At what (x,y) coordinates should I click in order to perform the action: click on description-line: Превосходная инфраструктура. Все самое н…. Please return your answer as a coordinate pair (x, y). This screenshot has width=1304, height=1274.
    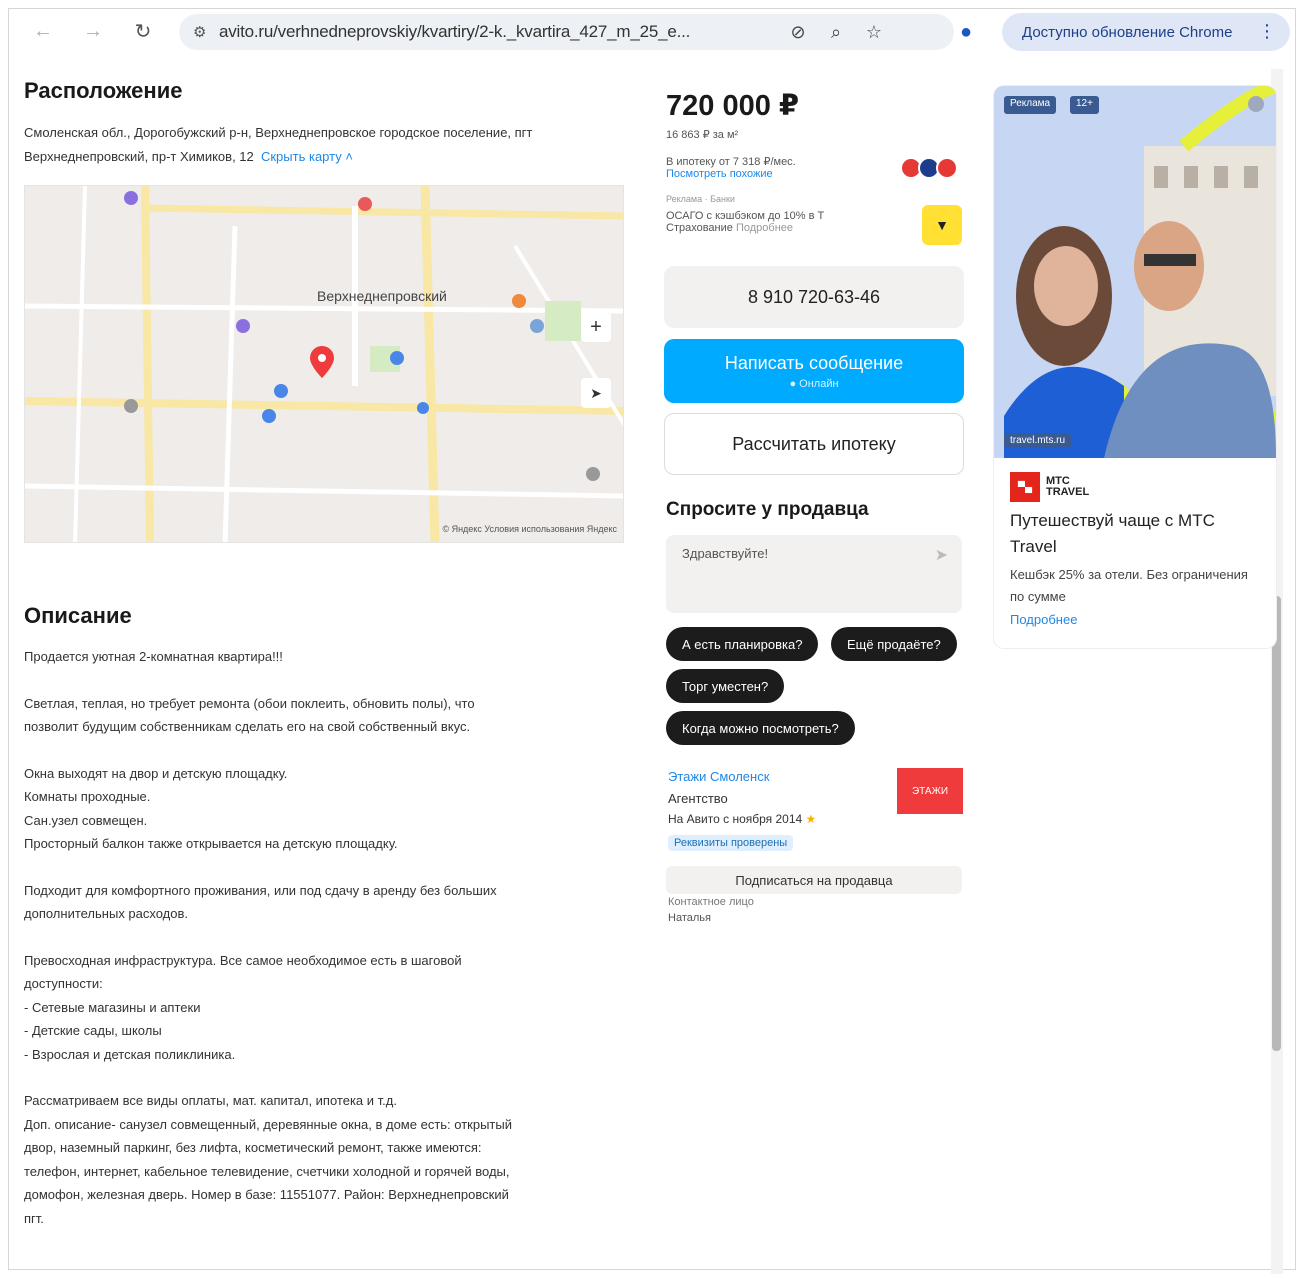
    Looking at the image, I should click on (243, 960).